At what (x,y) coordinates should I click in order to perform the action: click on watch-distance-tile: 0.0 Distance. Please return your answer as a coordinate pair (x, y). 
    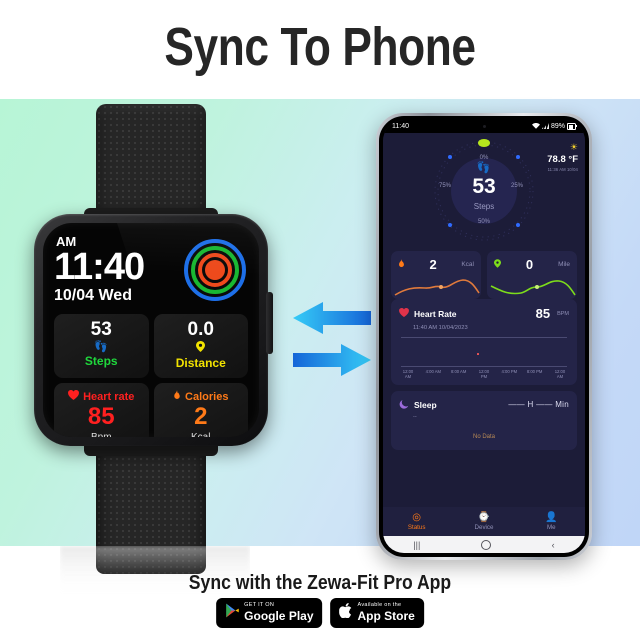
    Looking at the image, I should click on (200, 346).